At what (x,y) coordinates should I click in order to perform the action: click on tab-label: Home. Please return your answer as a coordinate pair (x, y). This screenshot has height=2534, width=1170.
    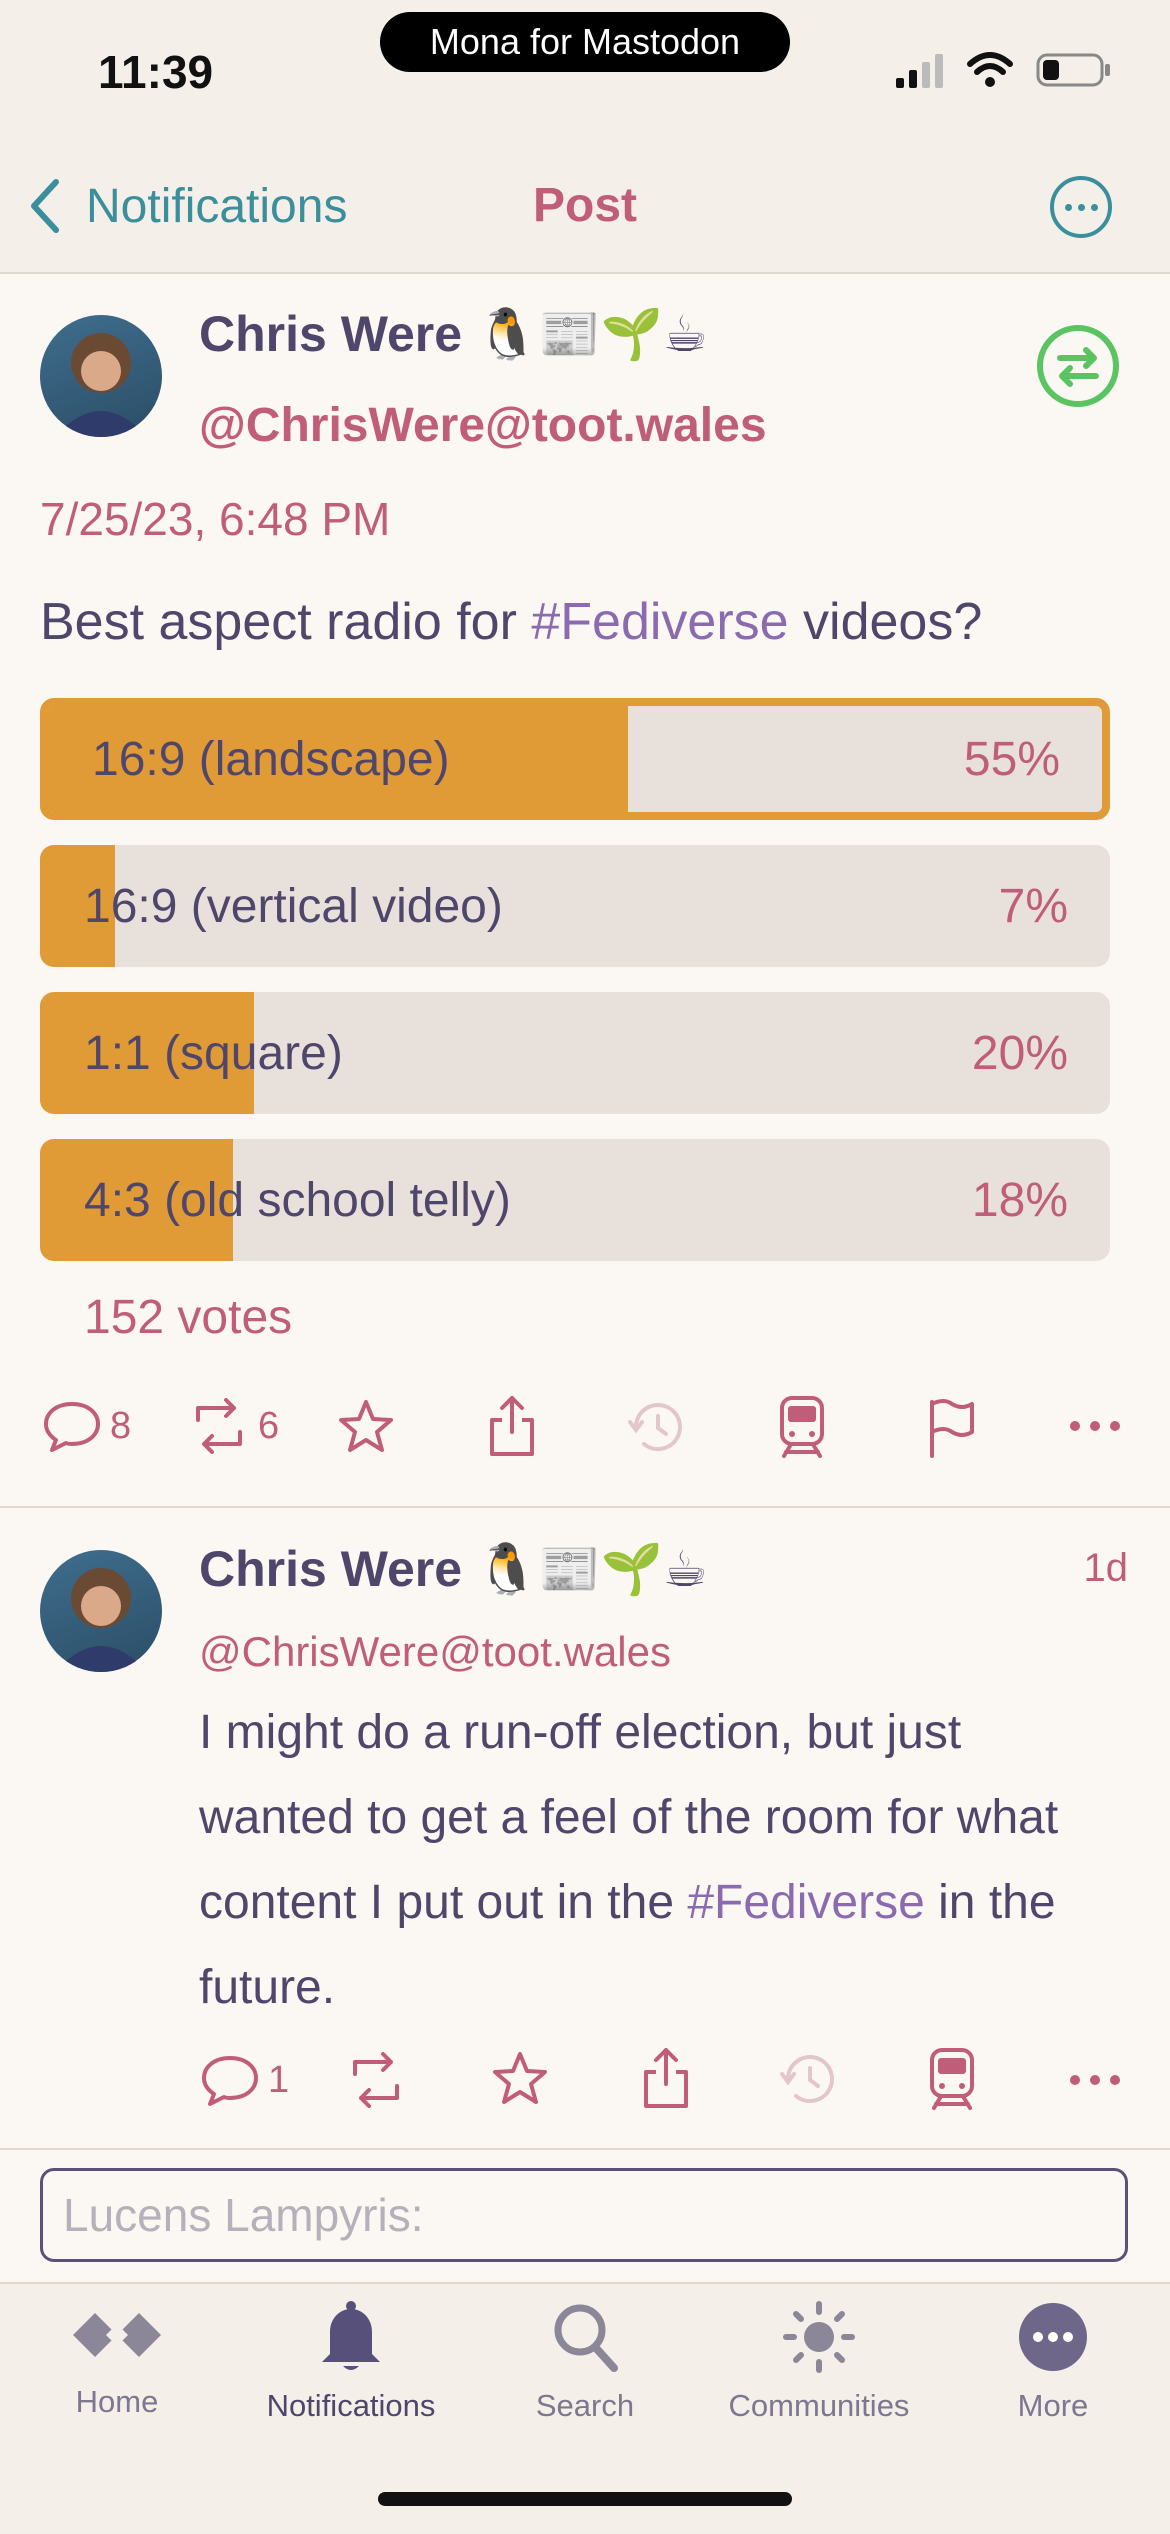
    Looking at the image, I should click on (117, 2401).